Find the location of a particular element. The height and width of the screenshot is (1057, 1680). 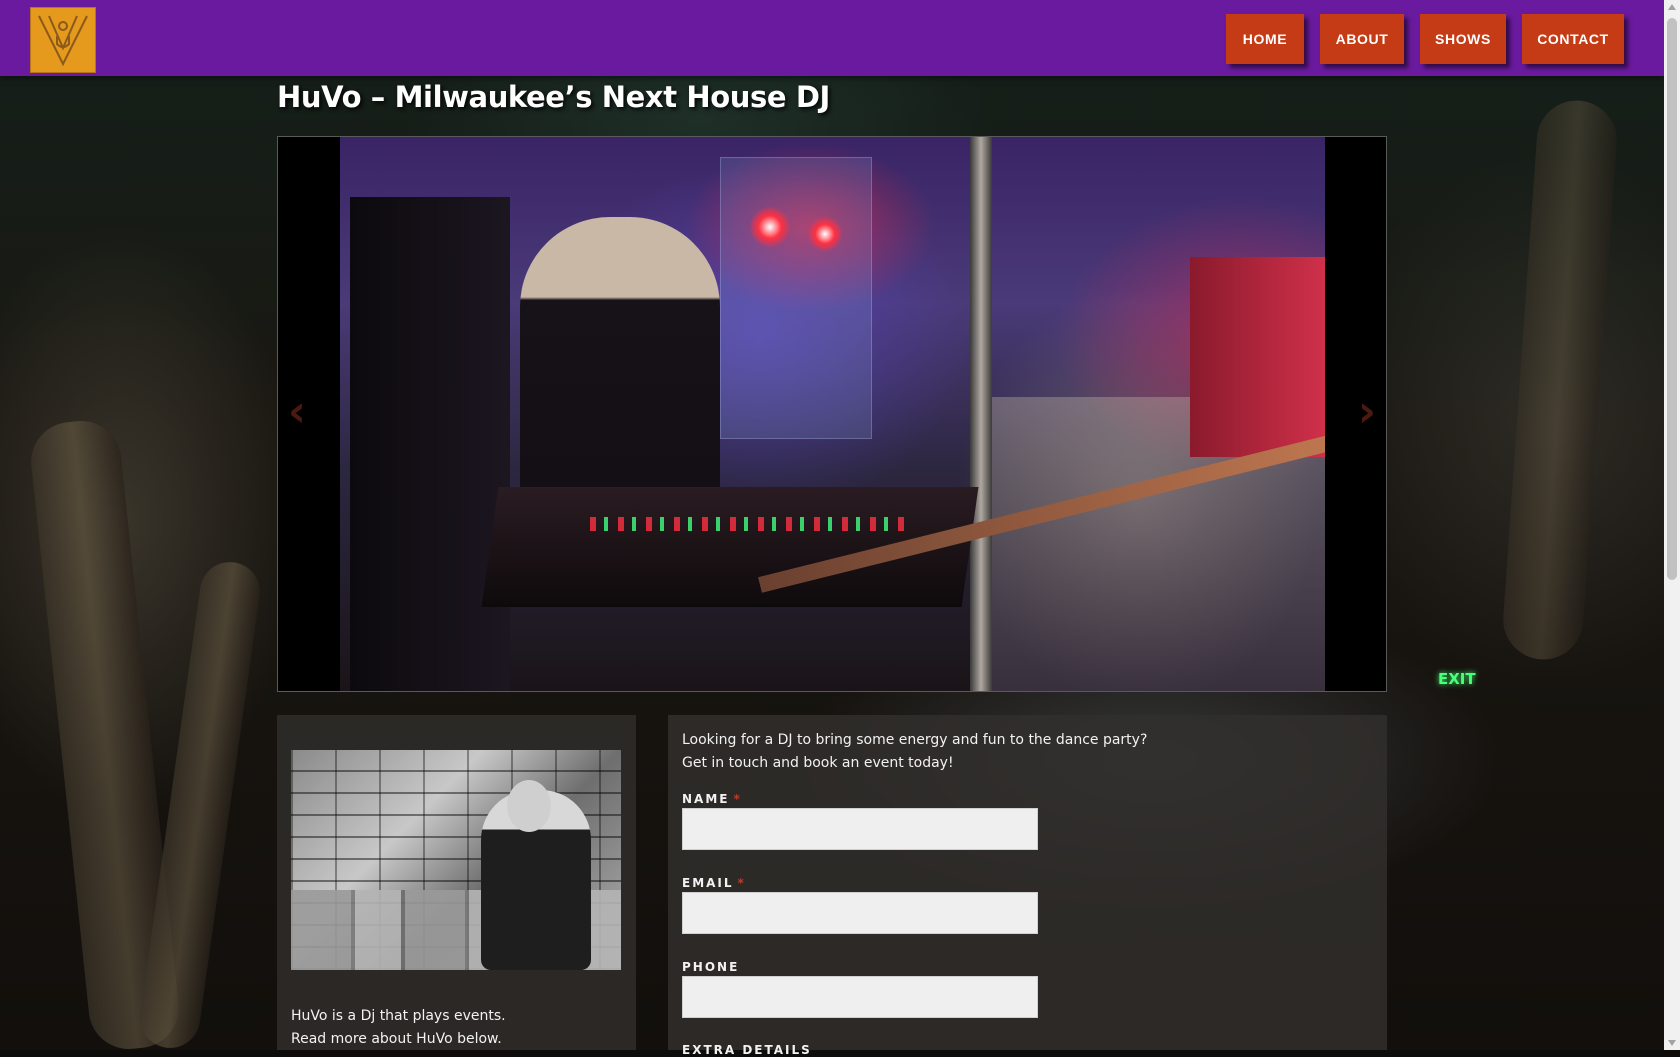

name-label: NAME * is located at coordinates (712, 799).